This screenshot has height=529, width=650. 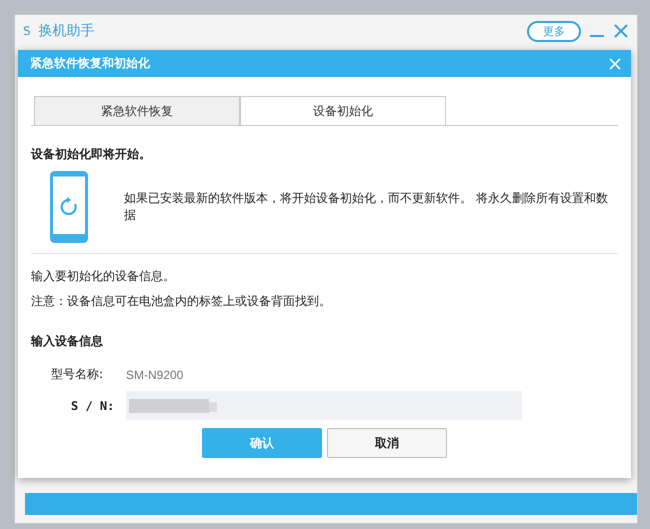 I want to click on phone-reset-icon, so click(x=69, y=207).